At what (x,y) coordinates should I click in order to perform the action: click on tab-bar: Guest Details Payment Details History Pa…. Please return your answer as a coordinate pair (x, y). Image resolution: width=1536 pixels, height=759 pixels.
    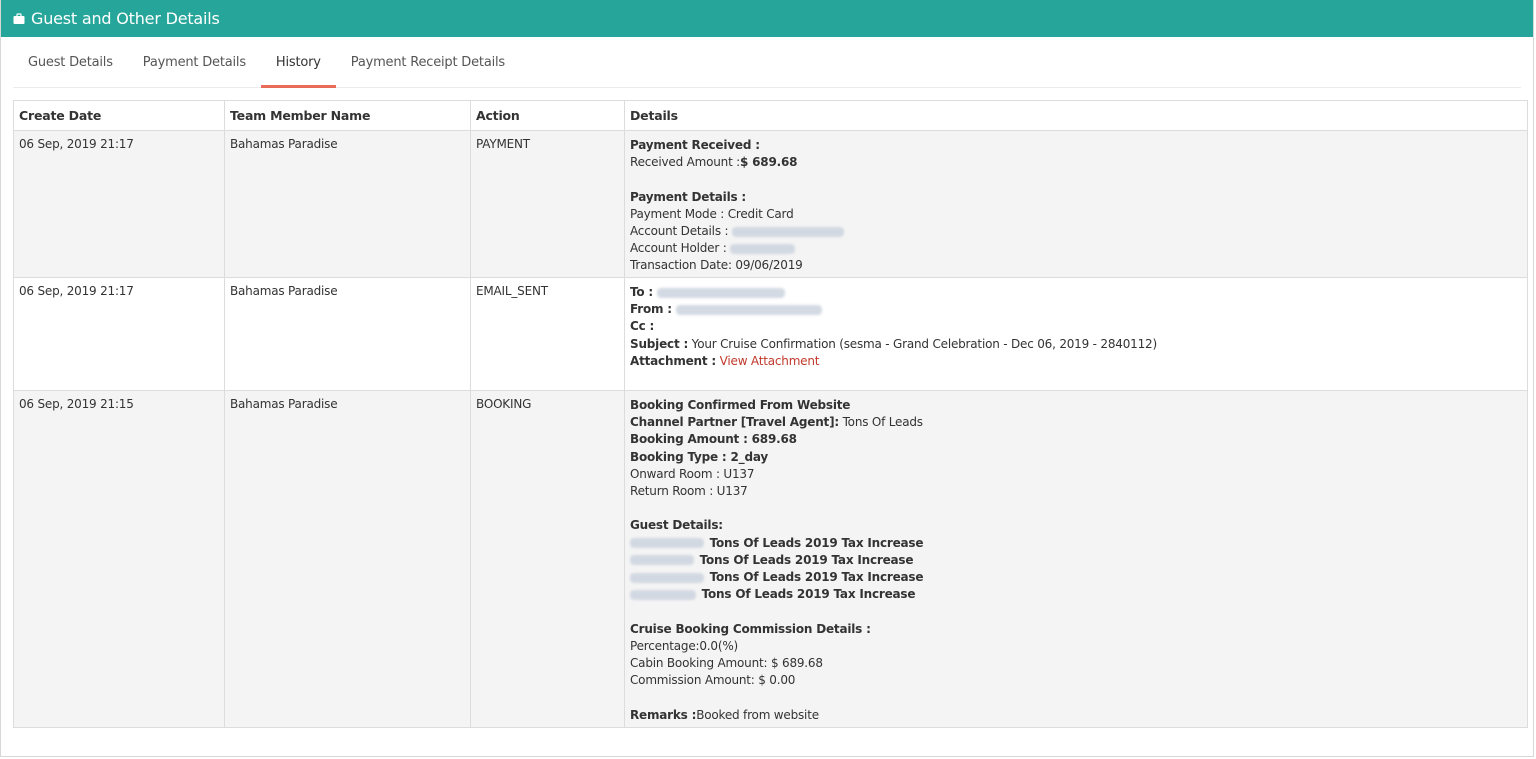
    Looking at the image, I should click on (767, 62).